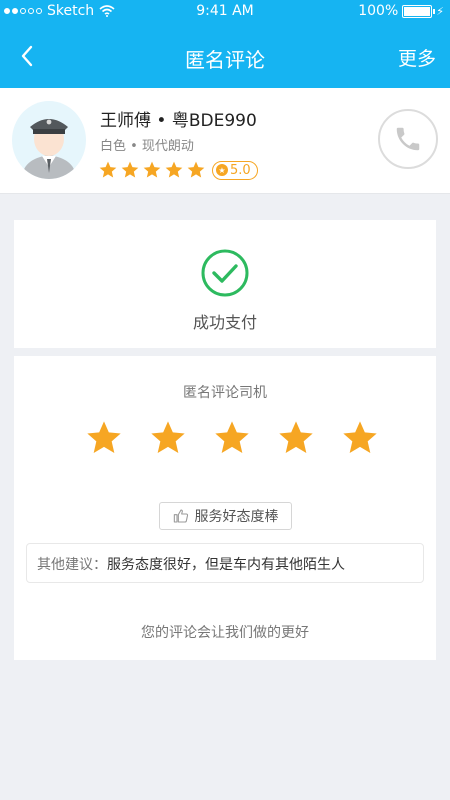 Image resolution: width=450 pixels, height=800 pixels. I want to click on suggestion-label: 其他建议：, so click(72, 565).